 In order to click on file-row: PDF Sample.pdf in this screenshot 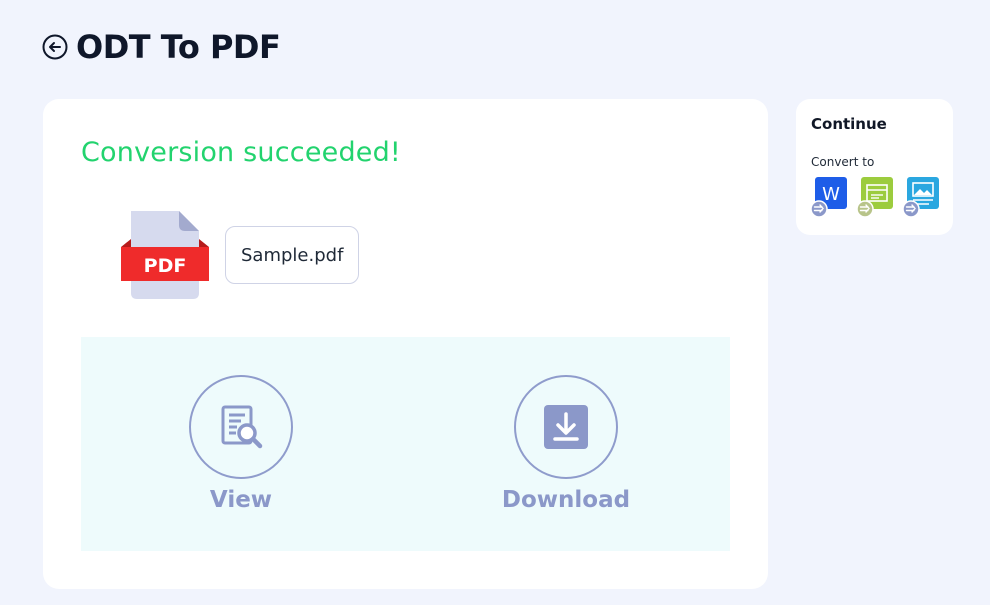, I will do `click(239, 255)`.